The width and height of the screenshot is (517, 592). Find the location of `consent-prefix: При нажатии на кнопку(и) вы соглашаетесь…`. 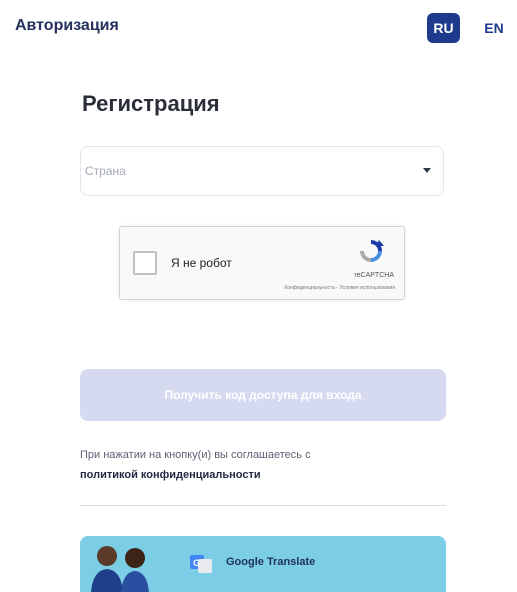

consent-prefix: При нажатии на кнопку(и) вы соглашаетесь… is located at coordinates (195, 455).